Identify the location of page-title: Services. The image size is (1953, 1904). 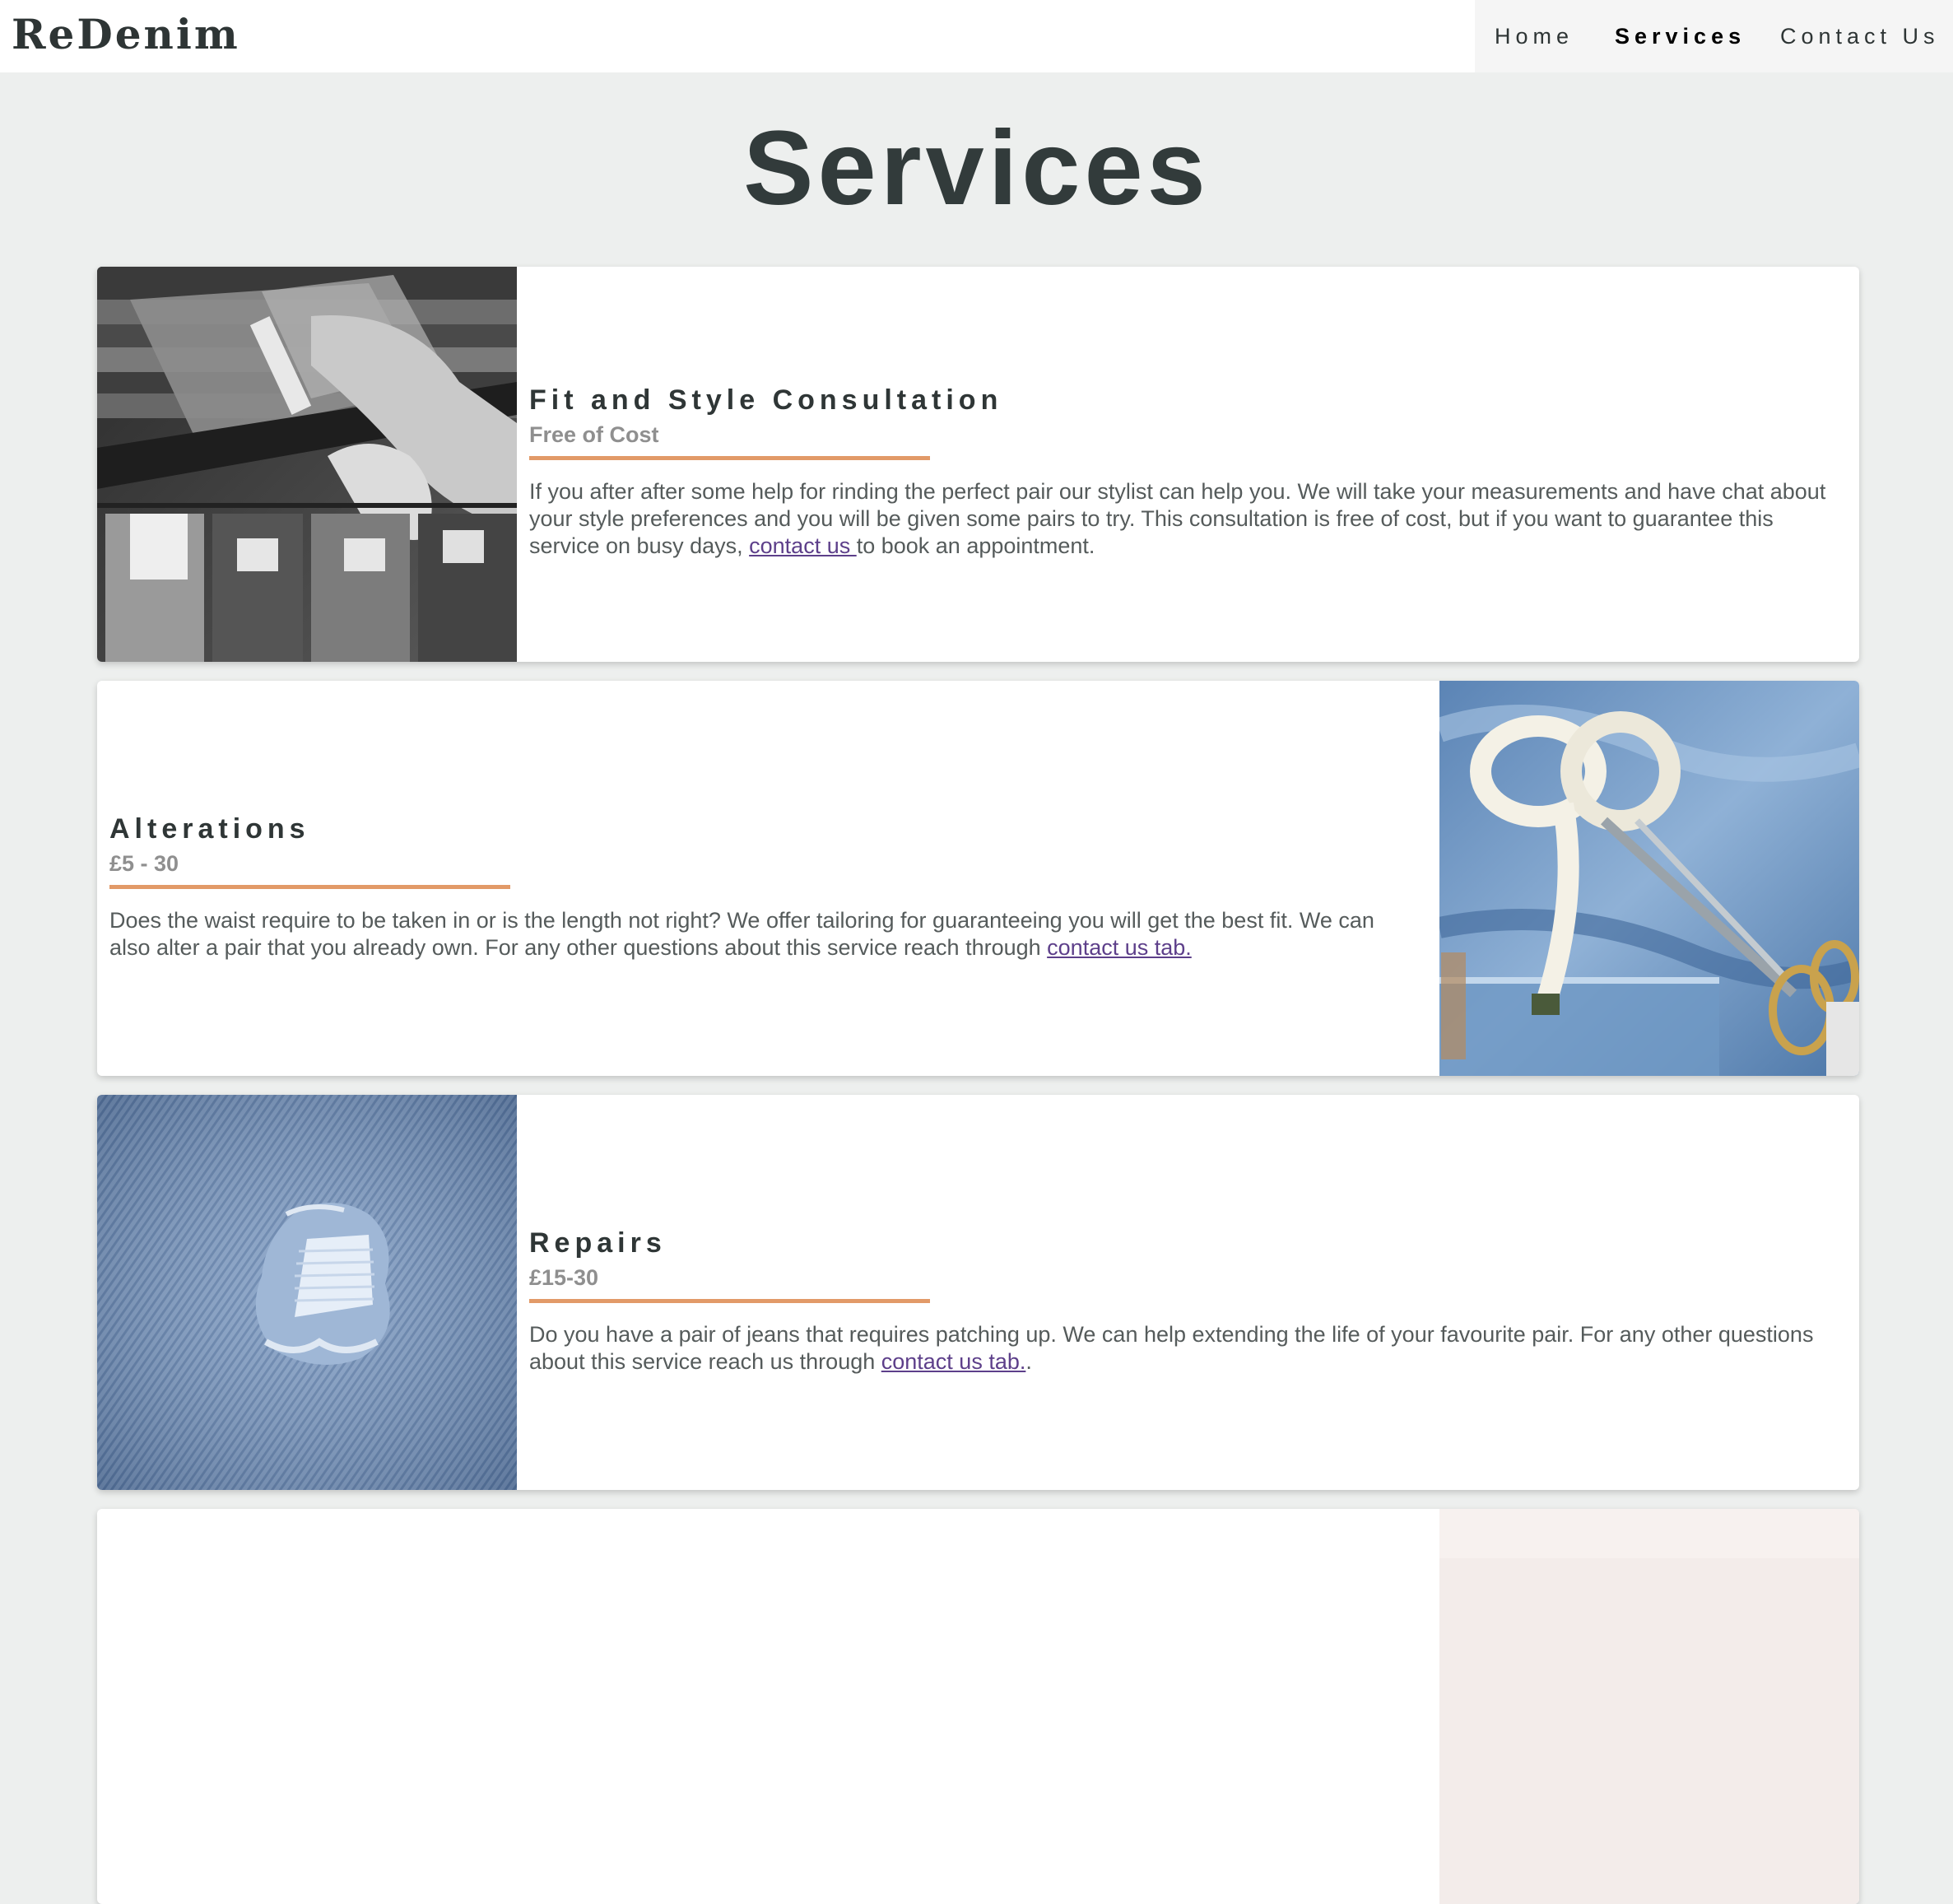
(976, 168).